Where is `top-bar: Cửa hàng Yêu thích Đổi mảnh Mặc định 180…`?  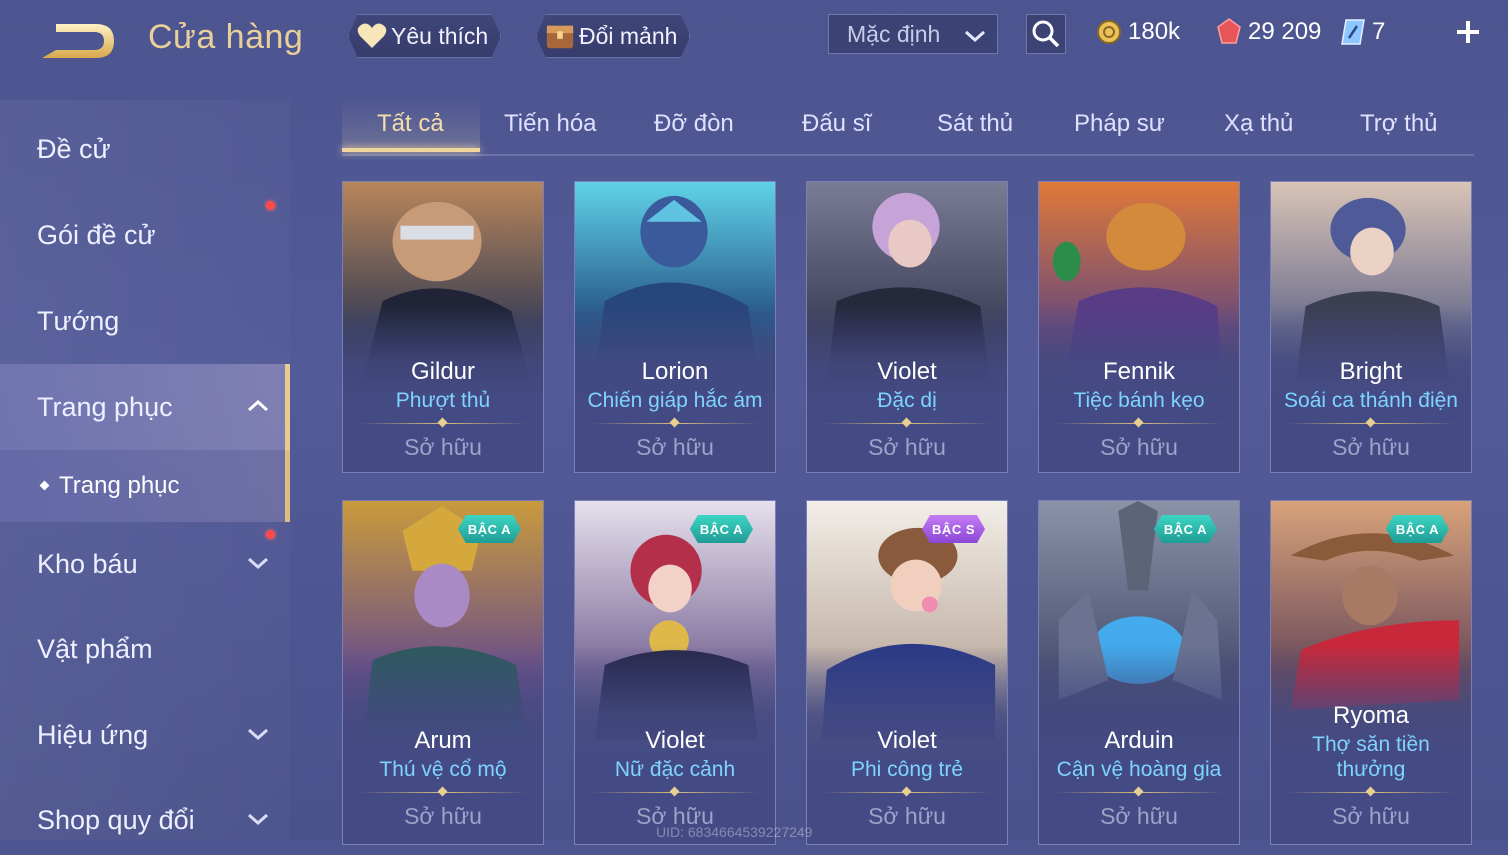
top-bar: Cửa hàng Yêu thích Đổi mảnh Mặc định 180… is located at coordinates (754, 40).